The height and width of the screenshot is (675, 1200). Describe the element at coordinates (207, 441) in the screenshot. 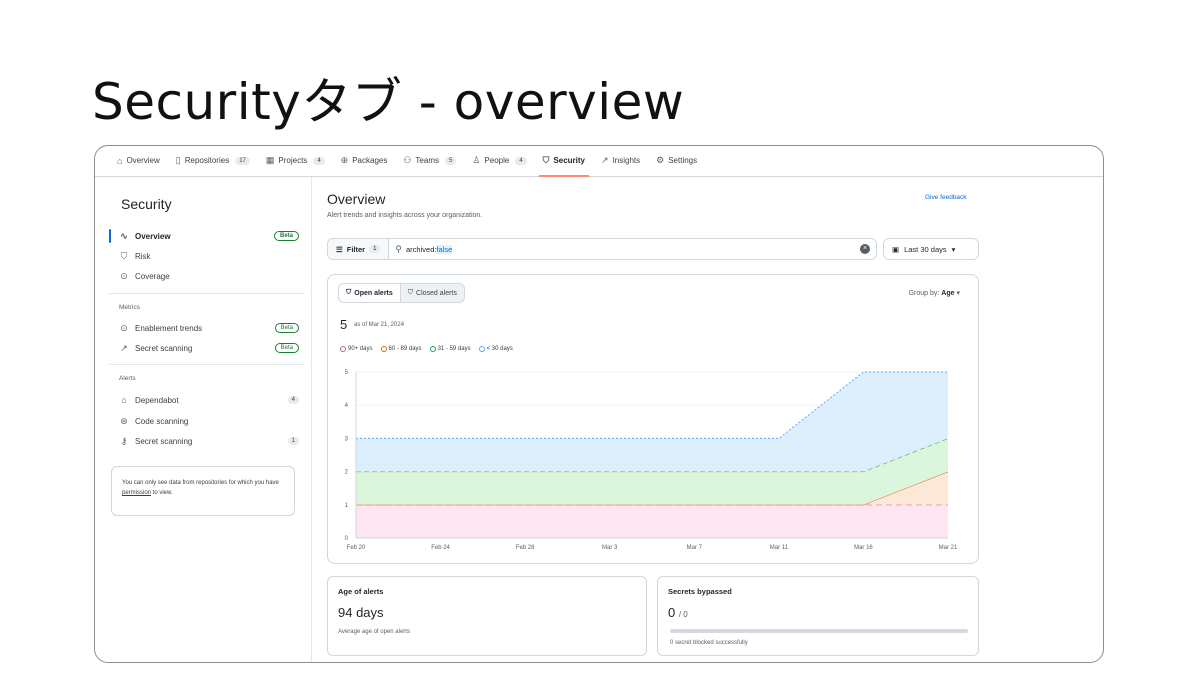

I see `sidebar-item-secret-scanning: ⚷ Secret scanning 1` at that location.